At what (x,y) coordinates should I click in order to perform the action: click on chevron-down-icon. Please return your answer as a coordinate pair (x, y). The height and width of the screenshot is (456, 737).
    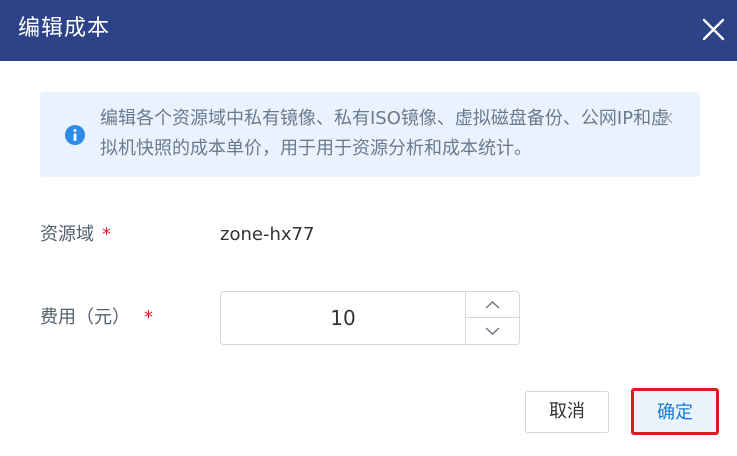
    Looking at the image, I should click on (492, 331).